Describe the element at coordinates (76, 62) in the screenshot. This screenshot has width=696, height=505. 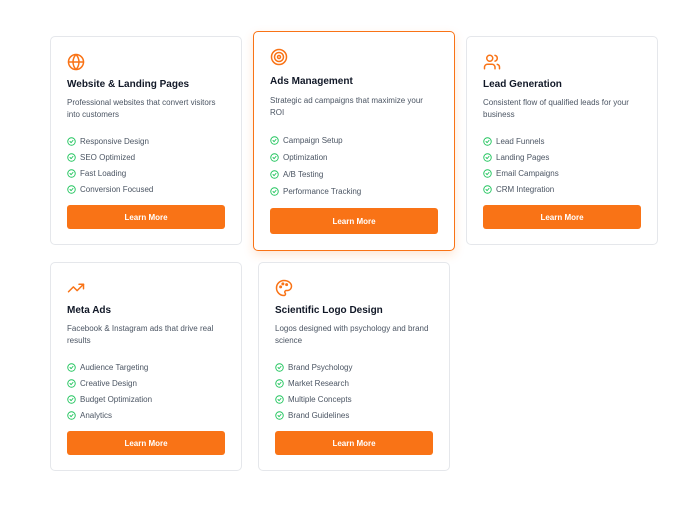
I see `globe-icon` at that location.